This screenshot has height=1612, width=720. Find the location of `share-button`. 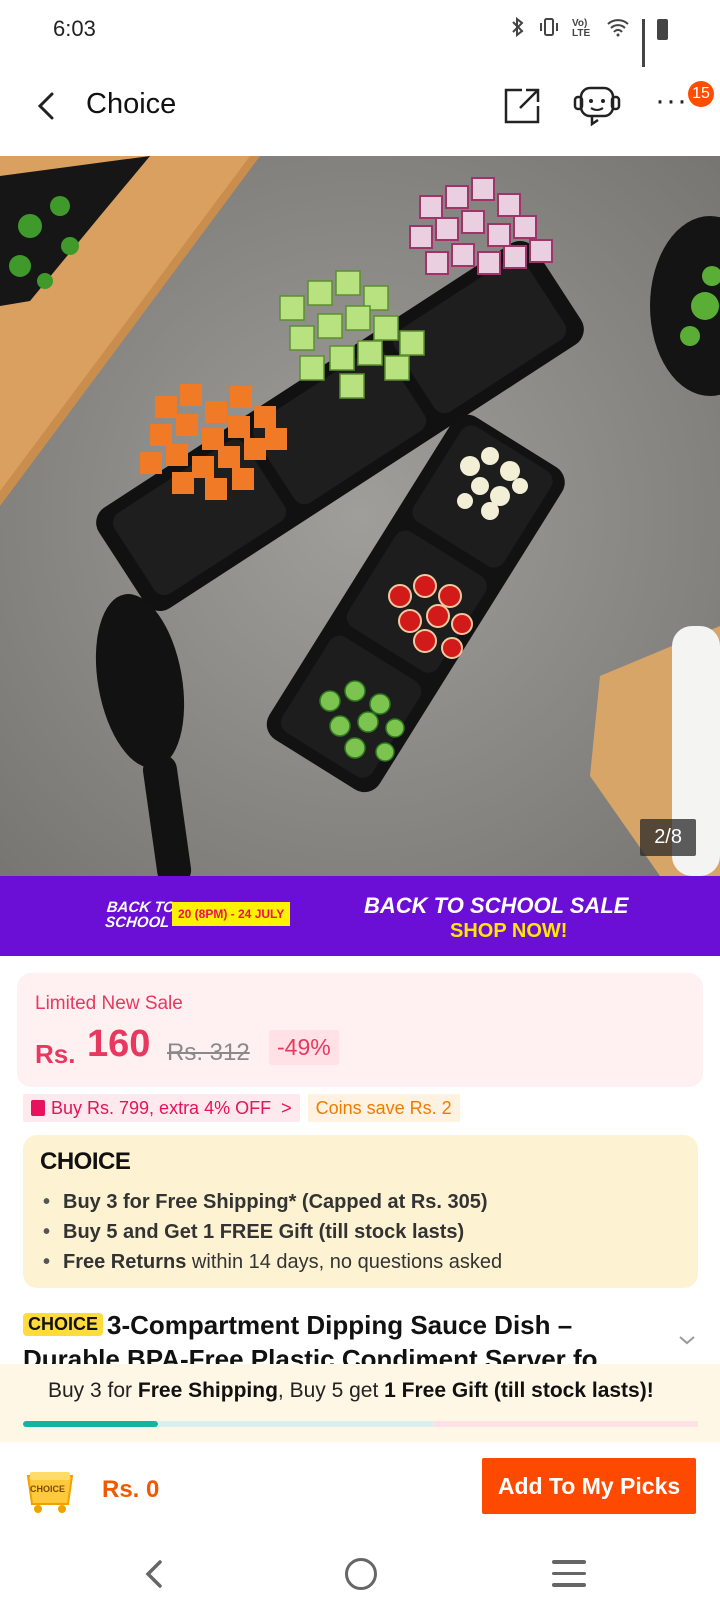

share-button is located at coordinates (522, 105).